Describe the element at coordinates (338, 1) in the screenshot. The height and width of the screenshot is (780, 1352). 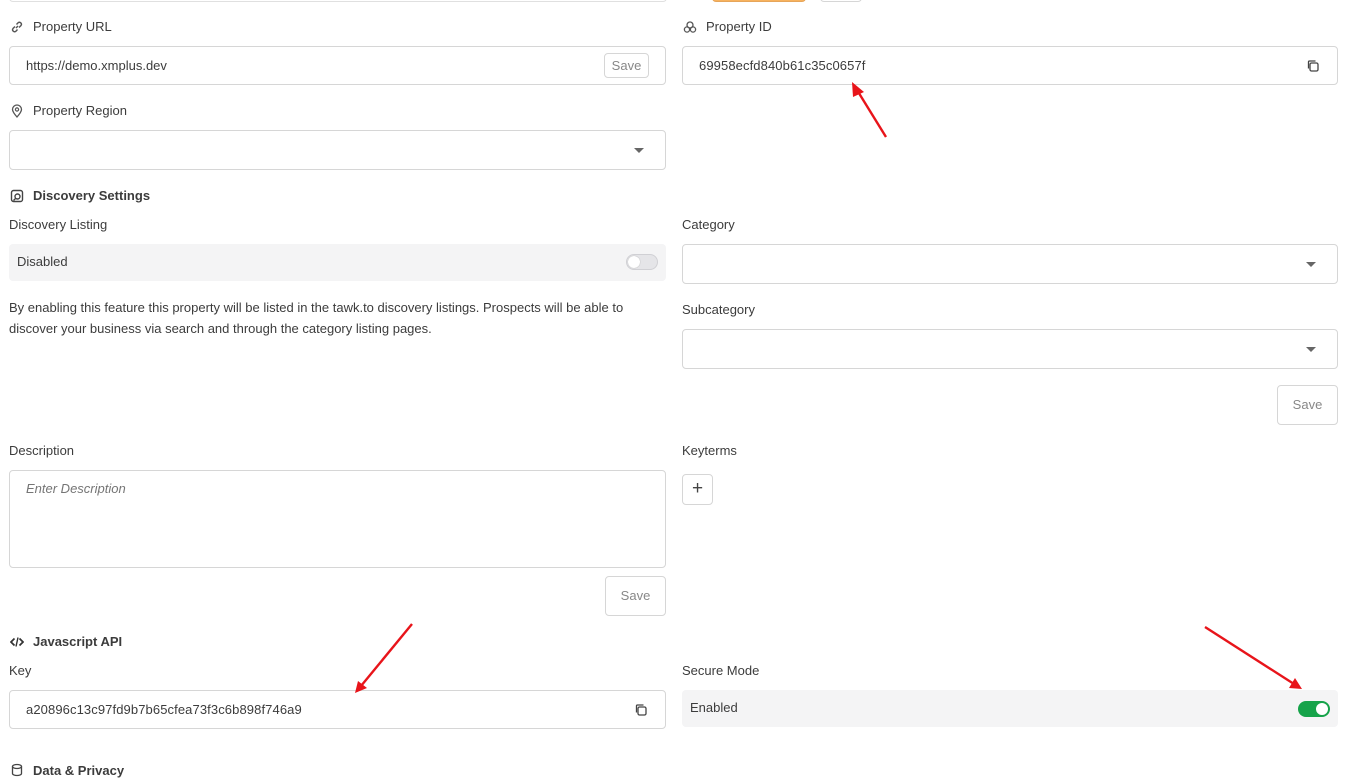
I see `top-partial-field` at that location.